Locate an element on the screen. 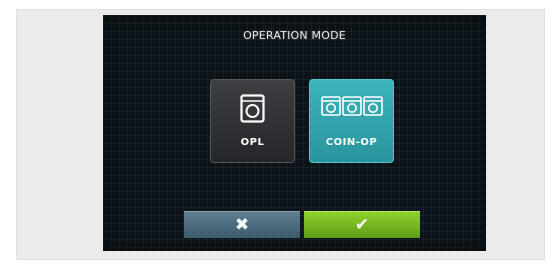 Image resolution: width=559 pixels, height=269 pixels. confirm-button: ✔ is located at coordinates (362, 224).